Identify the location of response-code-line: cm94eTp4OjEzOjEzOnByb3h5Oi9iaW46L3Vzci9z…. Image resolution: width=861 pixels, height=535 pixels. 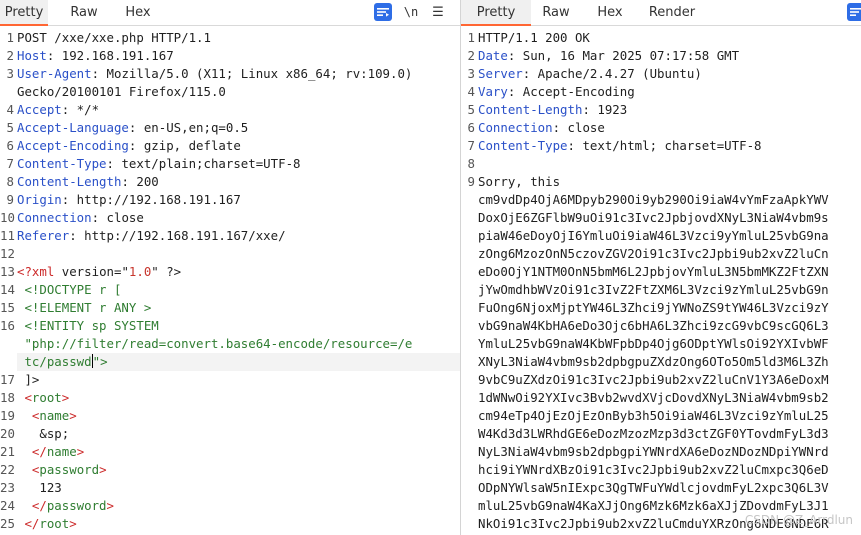
(669, 416).